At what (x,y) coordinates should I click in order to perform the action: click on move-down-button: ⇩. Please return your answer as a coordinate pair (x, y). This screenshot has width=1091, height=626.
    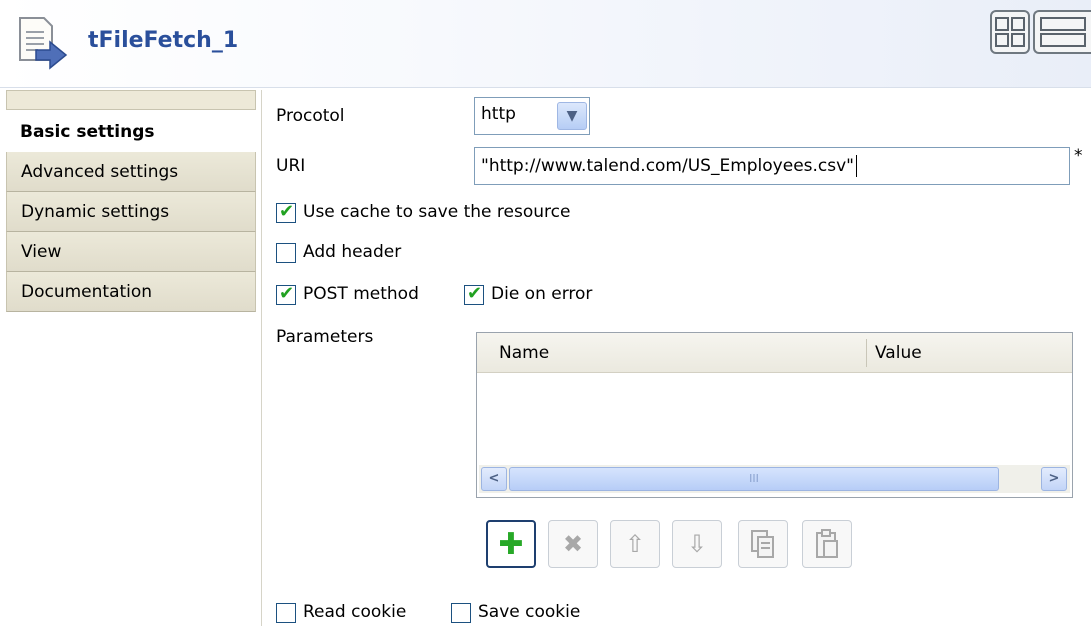
    Looking at the image, I should click on (697, 544).